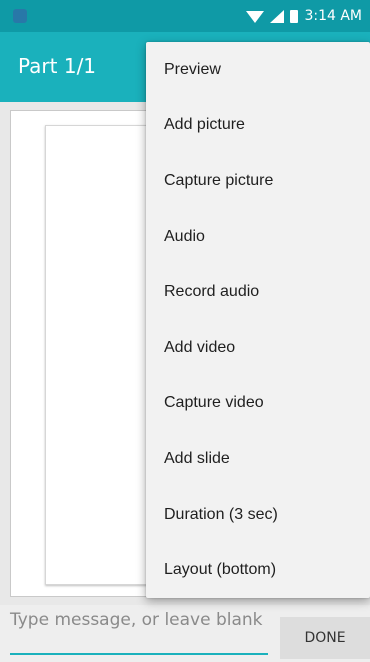 The height and width of the screenshot is (662, 370). I want to click on menu-item-preview: Preview, so click(258, 70).